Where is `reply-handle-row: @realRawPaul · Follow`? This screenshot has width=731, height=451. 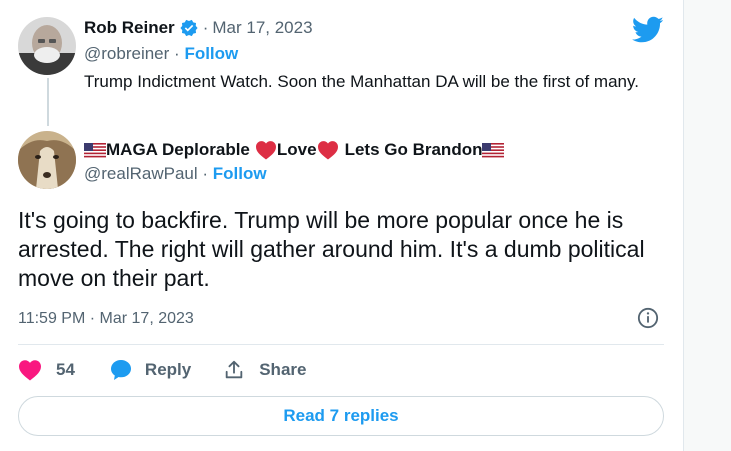 reply-handle-row: @realRawPaul · Follow is located at coordinates (175, 174).